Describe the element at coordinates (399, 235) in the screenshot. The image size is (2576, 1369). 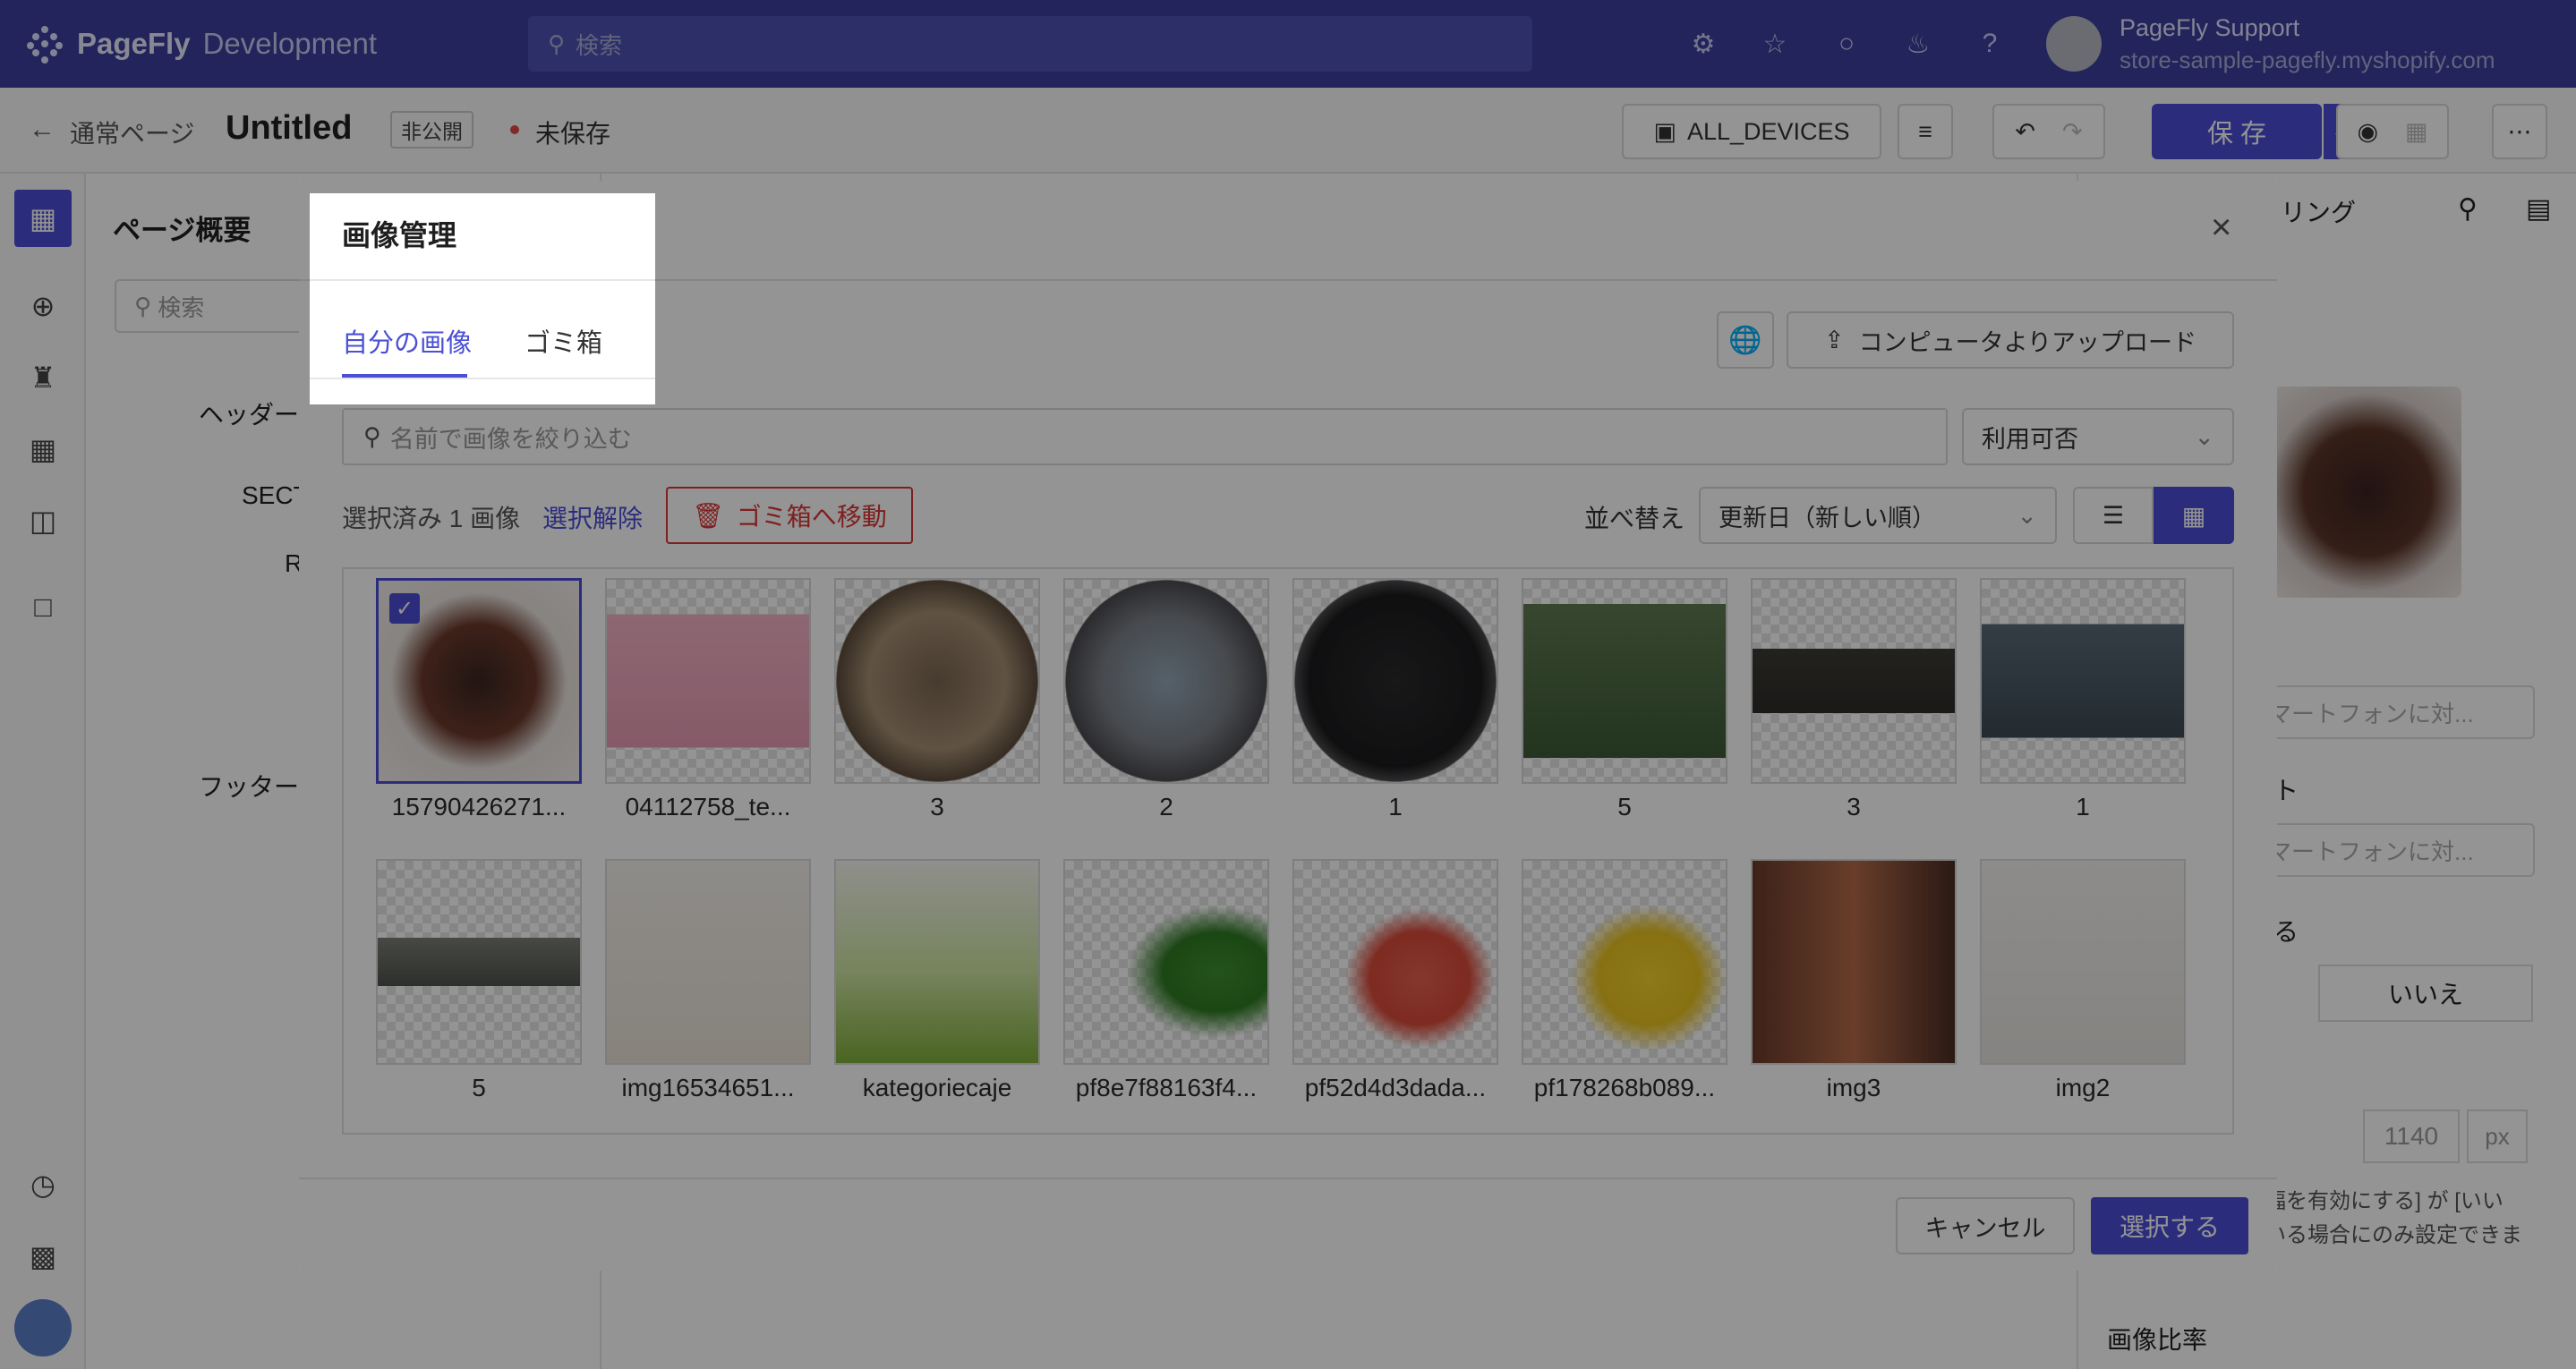
I see `modal-title: 画像管理` at that location.